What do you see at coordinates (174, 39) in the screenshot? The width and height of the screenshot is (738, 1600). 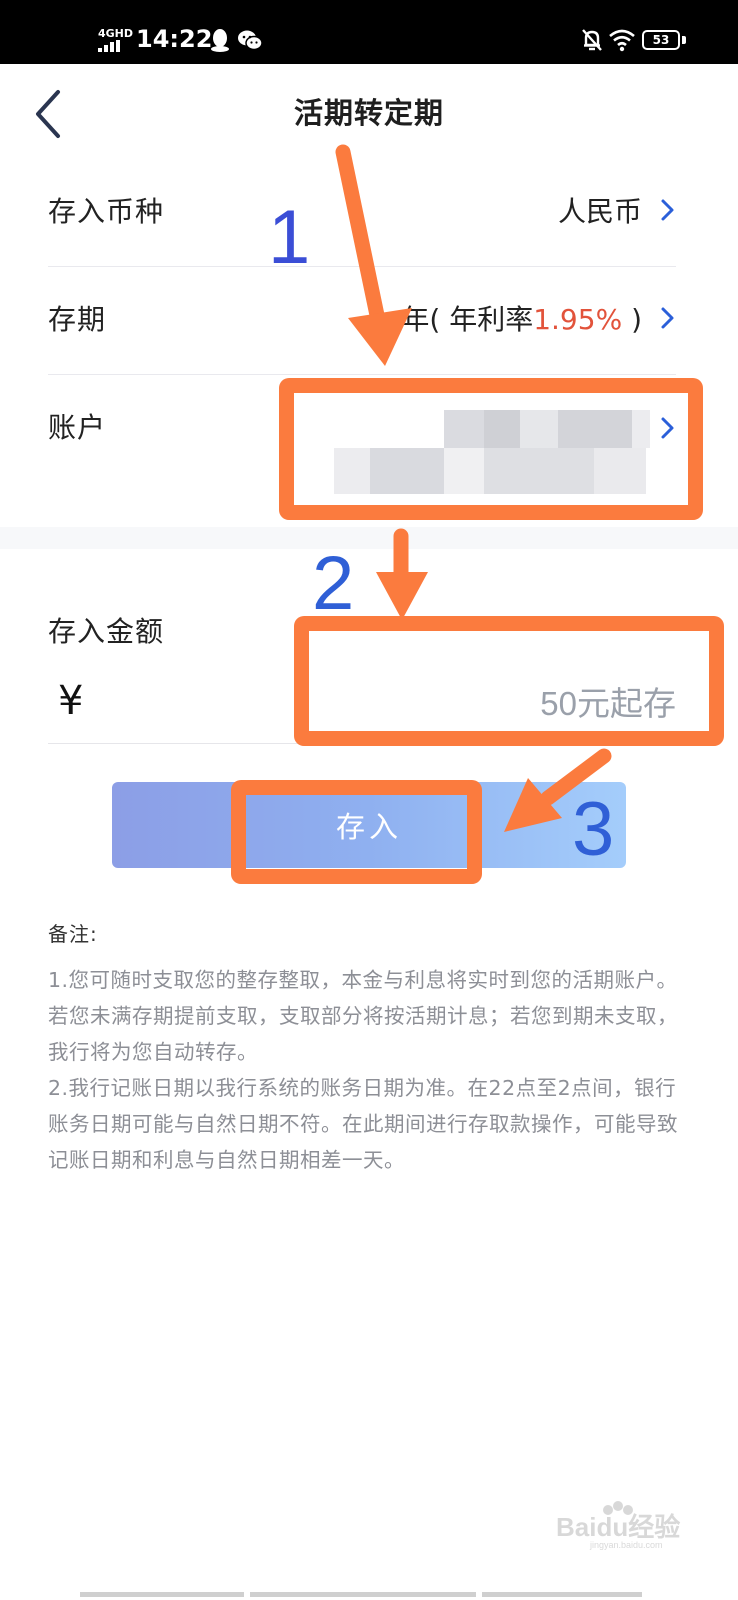 I see `clock: 14:22` at bounding box center [174, 39].